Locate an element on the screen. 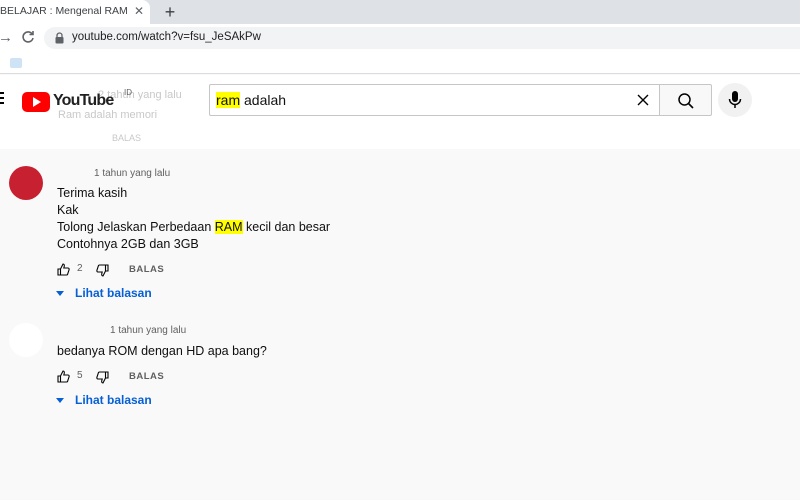  comment-text-line: Kak is located at coordinates (68, 210).